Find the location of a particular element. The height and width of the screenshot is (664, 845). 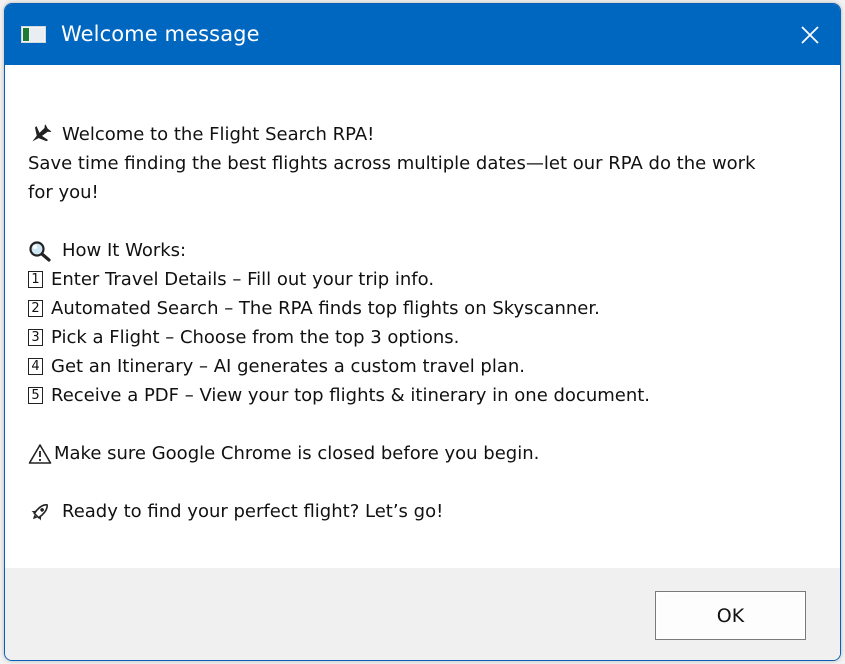

intro-line-2: for you! is located at coordinates (423, 192).